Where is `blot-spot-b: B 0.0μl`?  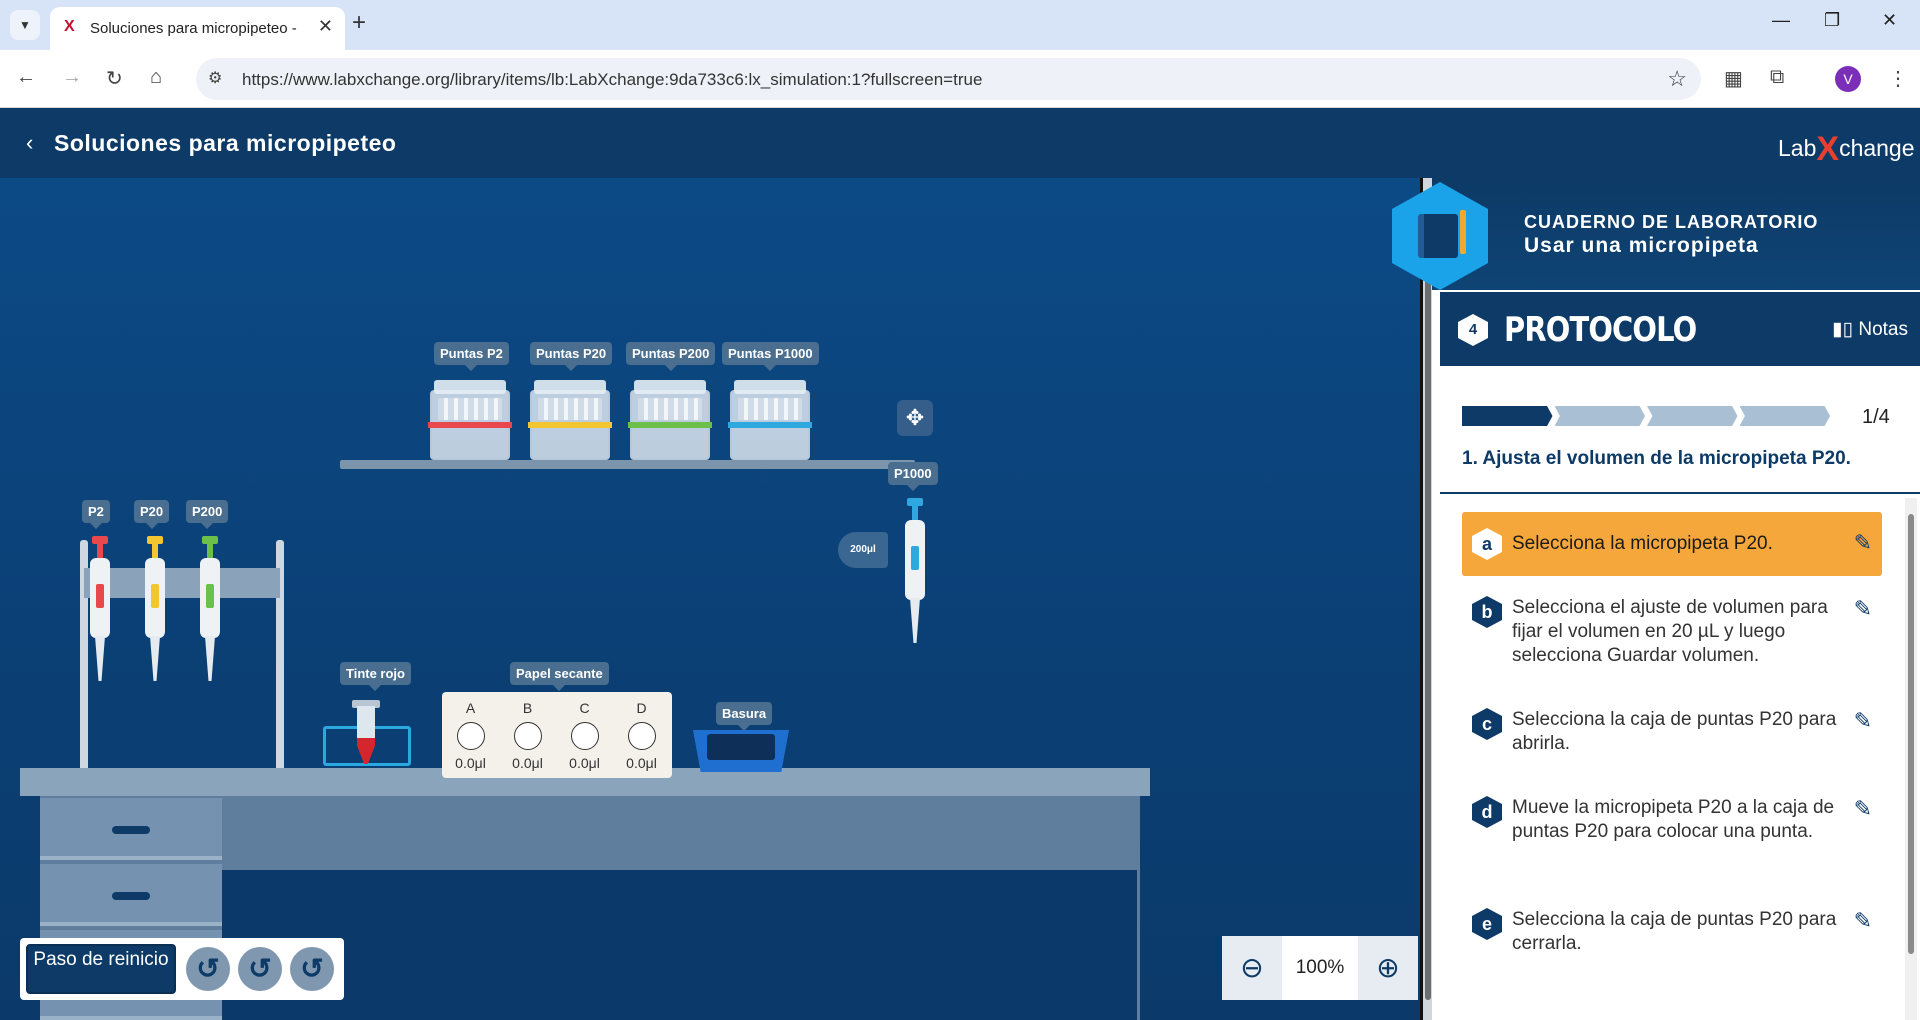
blot-spot-b: B 0.0μl is located at coordinates (527, 735).